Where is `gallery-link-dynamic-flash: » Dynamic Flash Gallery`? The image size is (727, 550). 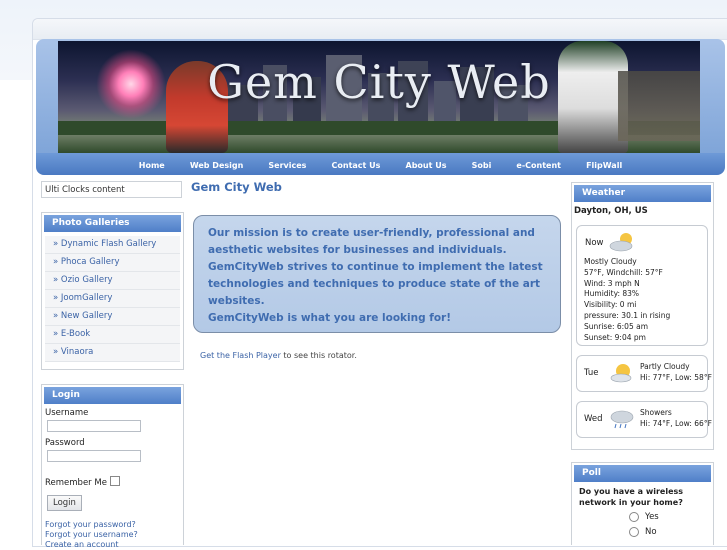 gallery-link-dynamic-flash: » Dynamic Flash Gallery is located at coordinates (112, 245).